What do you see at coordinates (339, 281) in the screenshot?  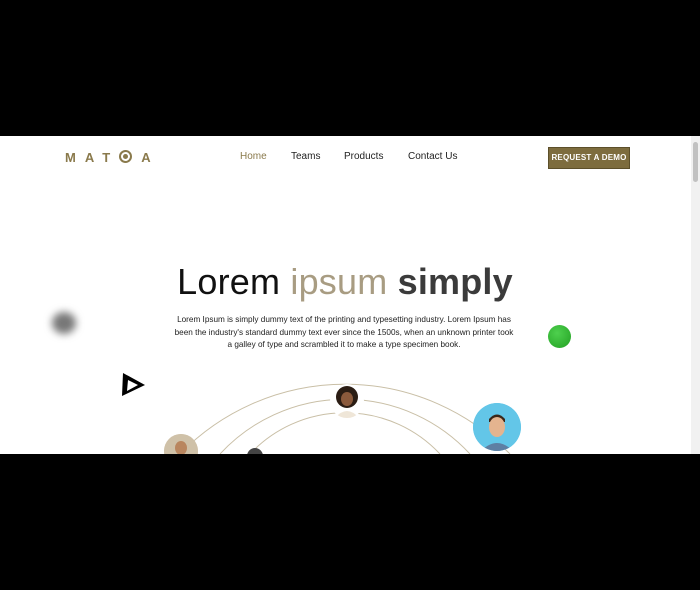 I see `hero-title-word-2: ipsum` at bounding box center [339, 281].